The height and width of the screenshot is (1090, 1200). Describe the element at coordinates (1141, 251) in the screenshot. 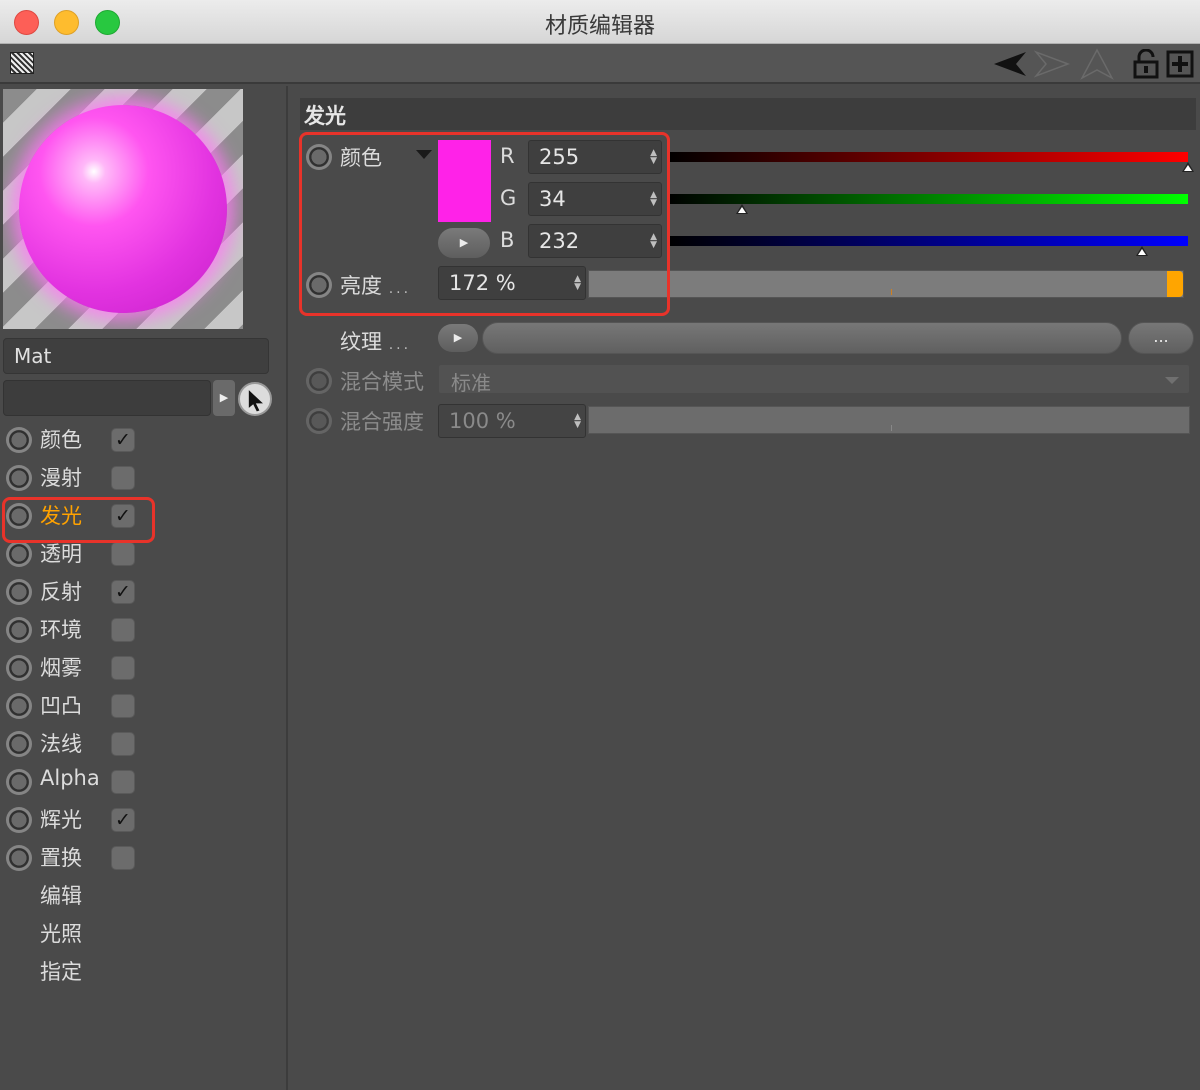

I see `b-slider-handle` at that location.